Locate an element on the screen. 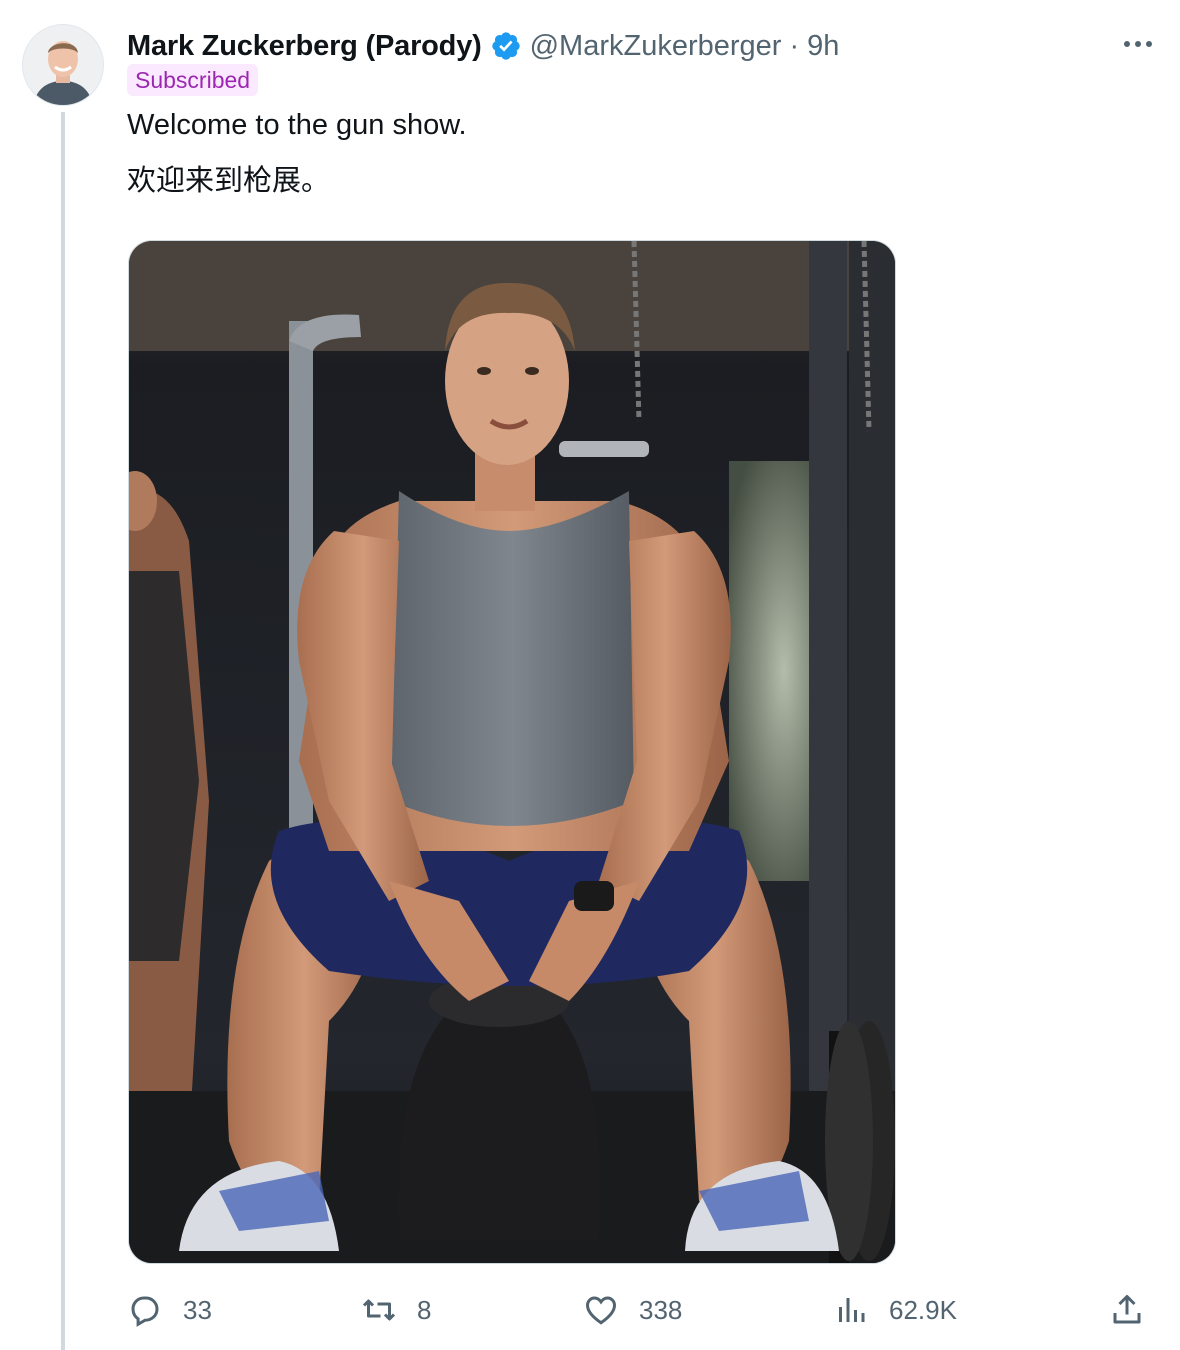 Image resolution: width=1180 pixels, height=1350 pixels. share-button is located at coordinates (1127, 1310).